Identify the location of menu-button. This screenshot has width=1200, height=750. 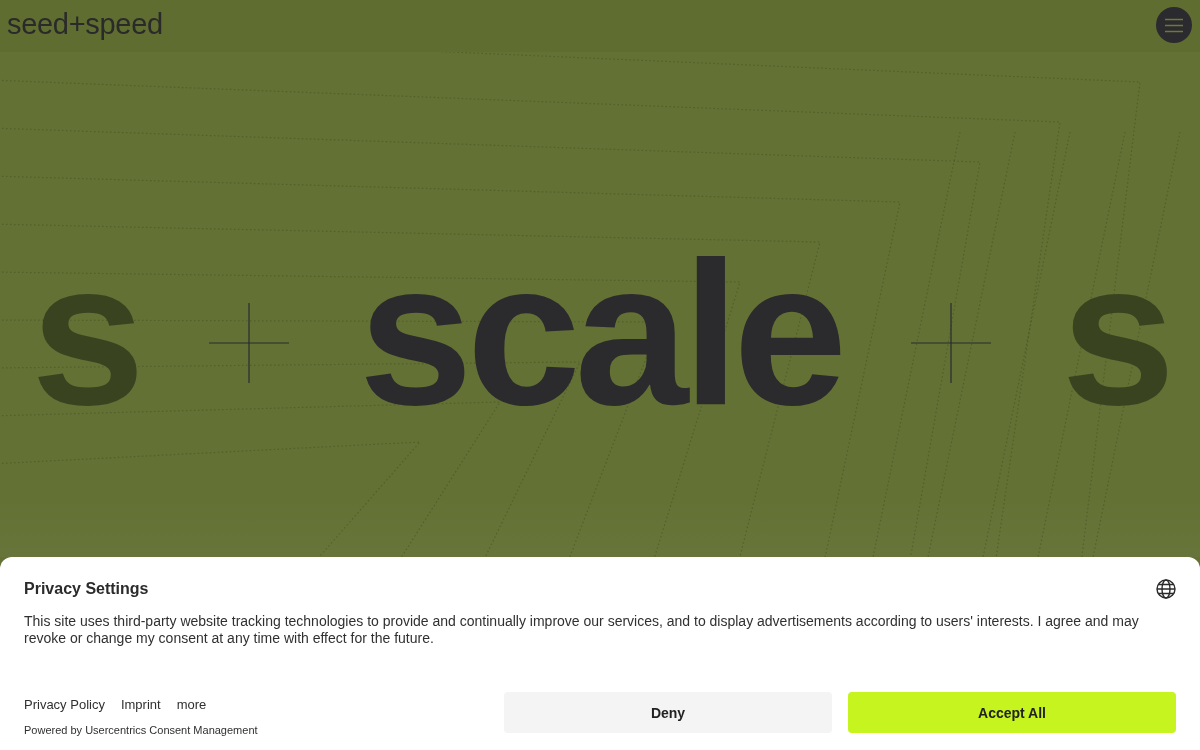
(1174, 25).